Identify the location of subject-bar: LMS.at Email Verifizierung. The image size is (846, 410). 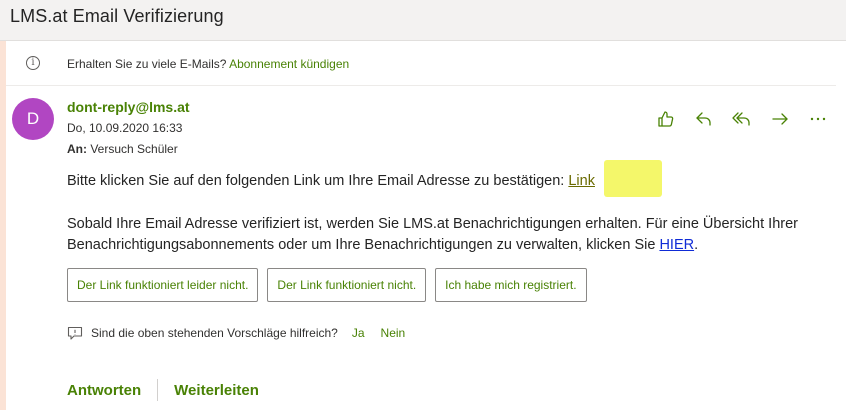
(423, 20).